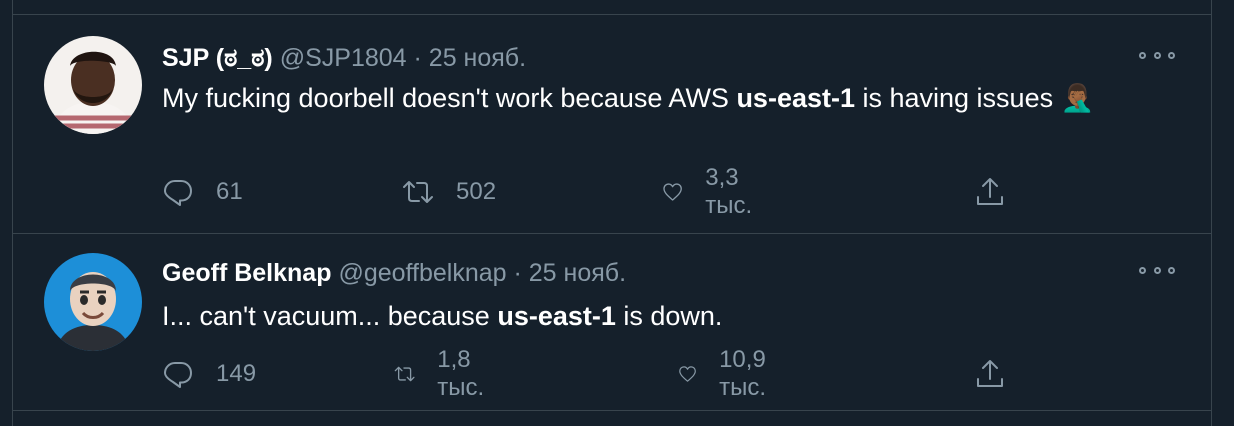 The height and width of the screenshot is (426, 1234). I want to click on retweet-button: 1,8 тыс., so click(444, 373).